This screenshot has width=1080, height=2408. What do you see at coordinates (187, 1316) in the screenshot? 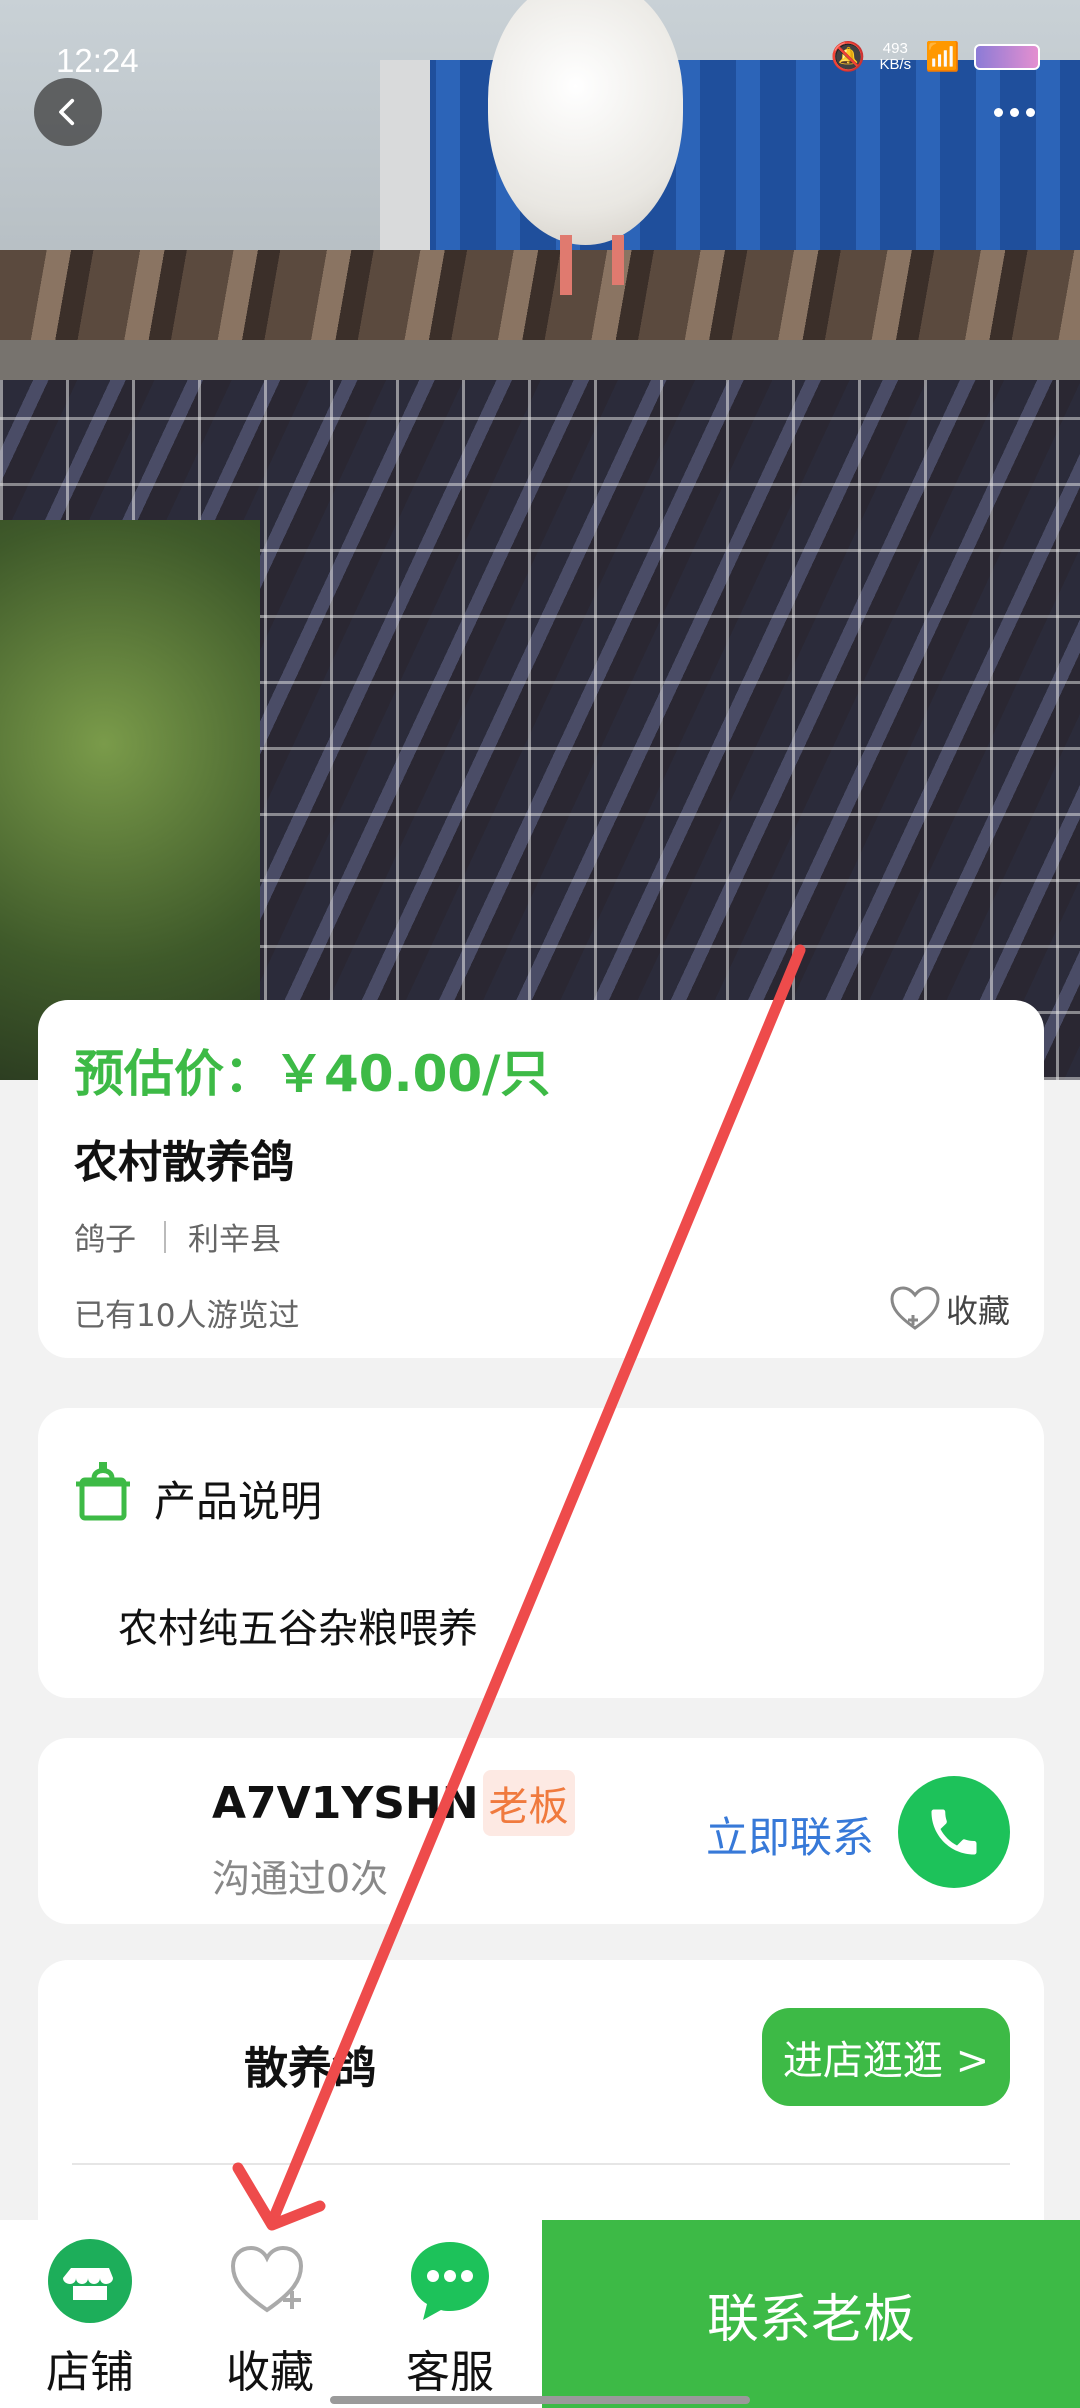
I see `view-count: 已有10人游览过` at bounding box center [187, 1316].